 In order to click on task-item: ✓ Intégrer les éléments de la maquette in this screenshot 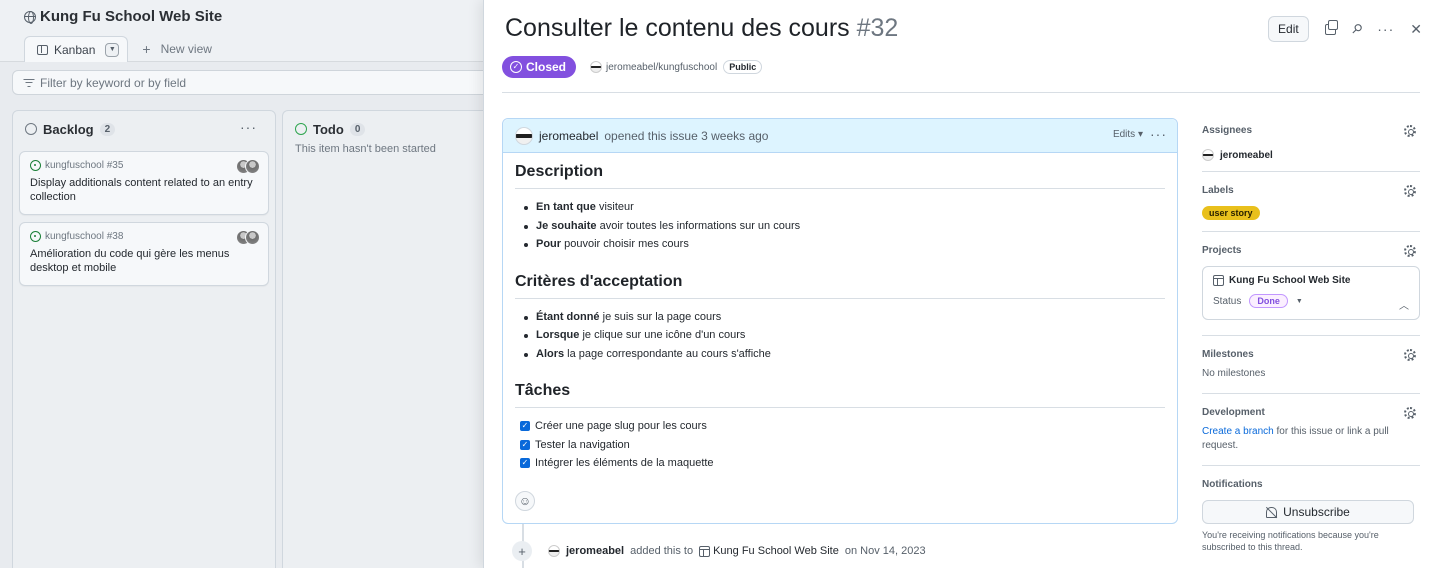, I will do `click(617, 463)`.